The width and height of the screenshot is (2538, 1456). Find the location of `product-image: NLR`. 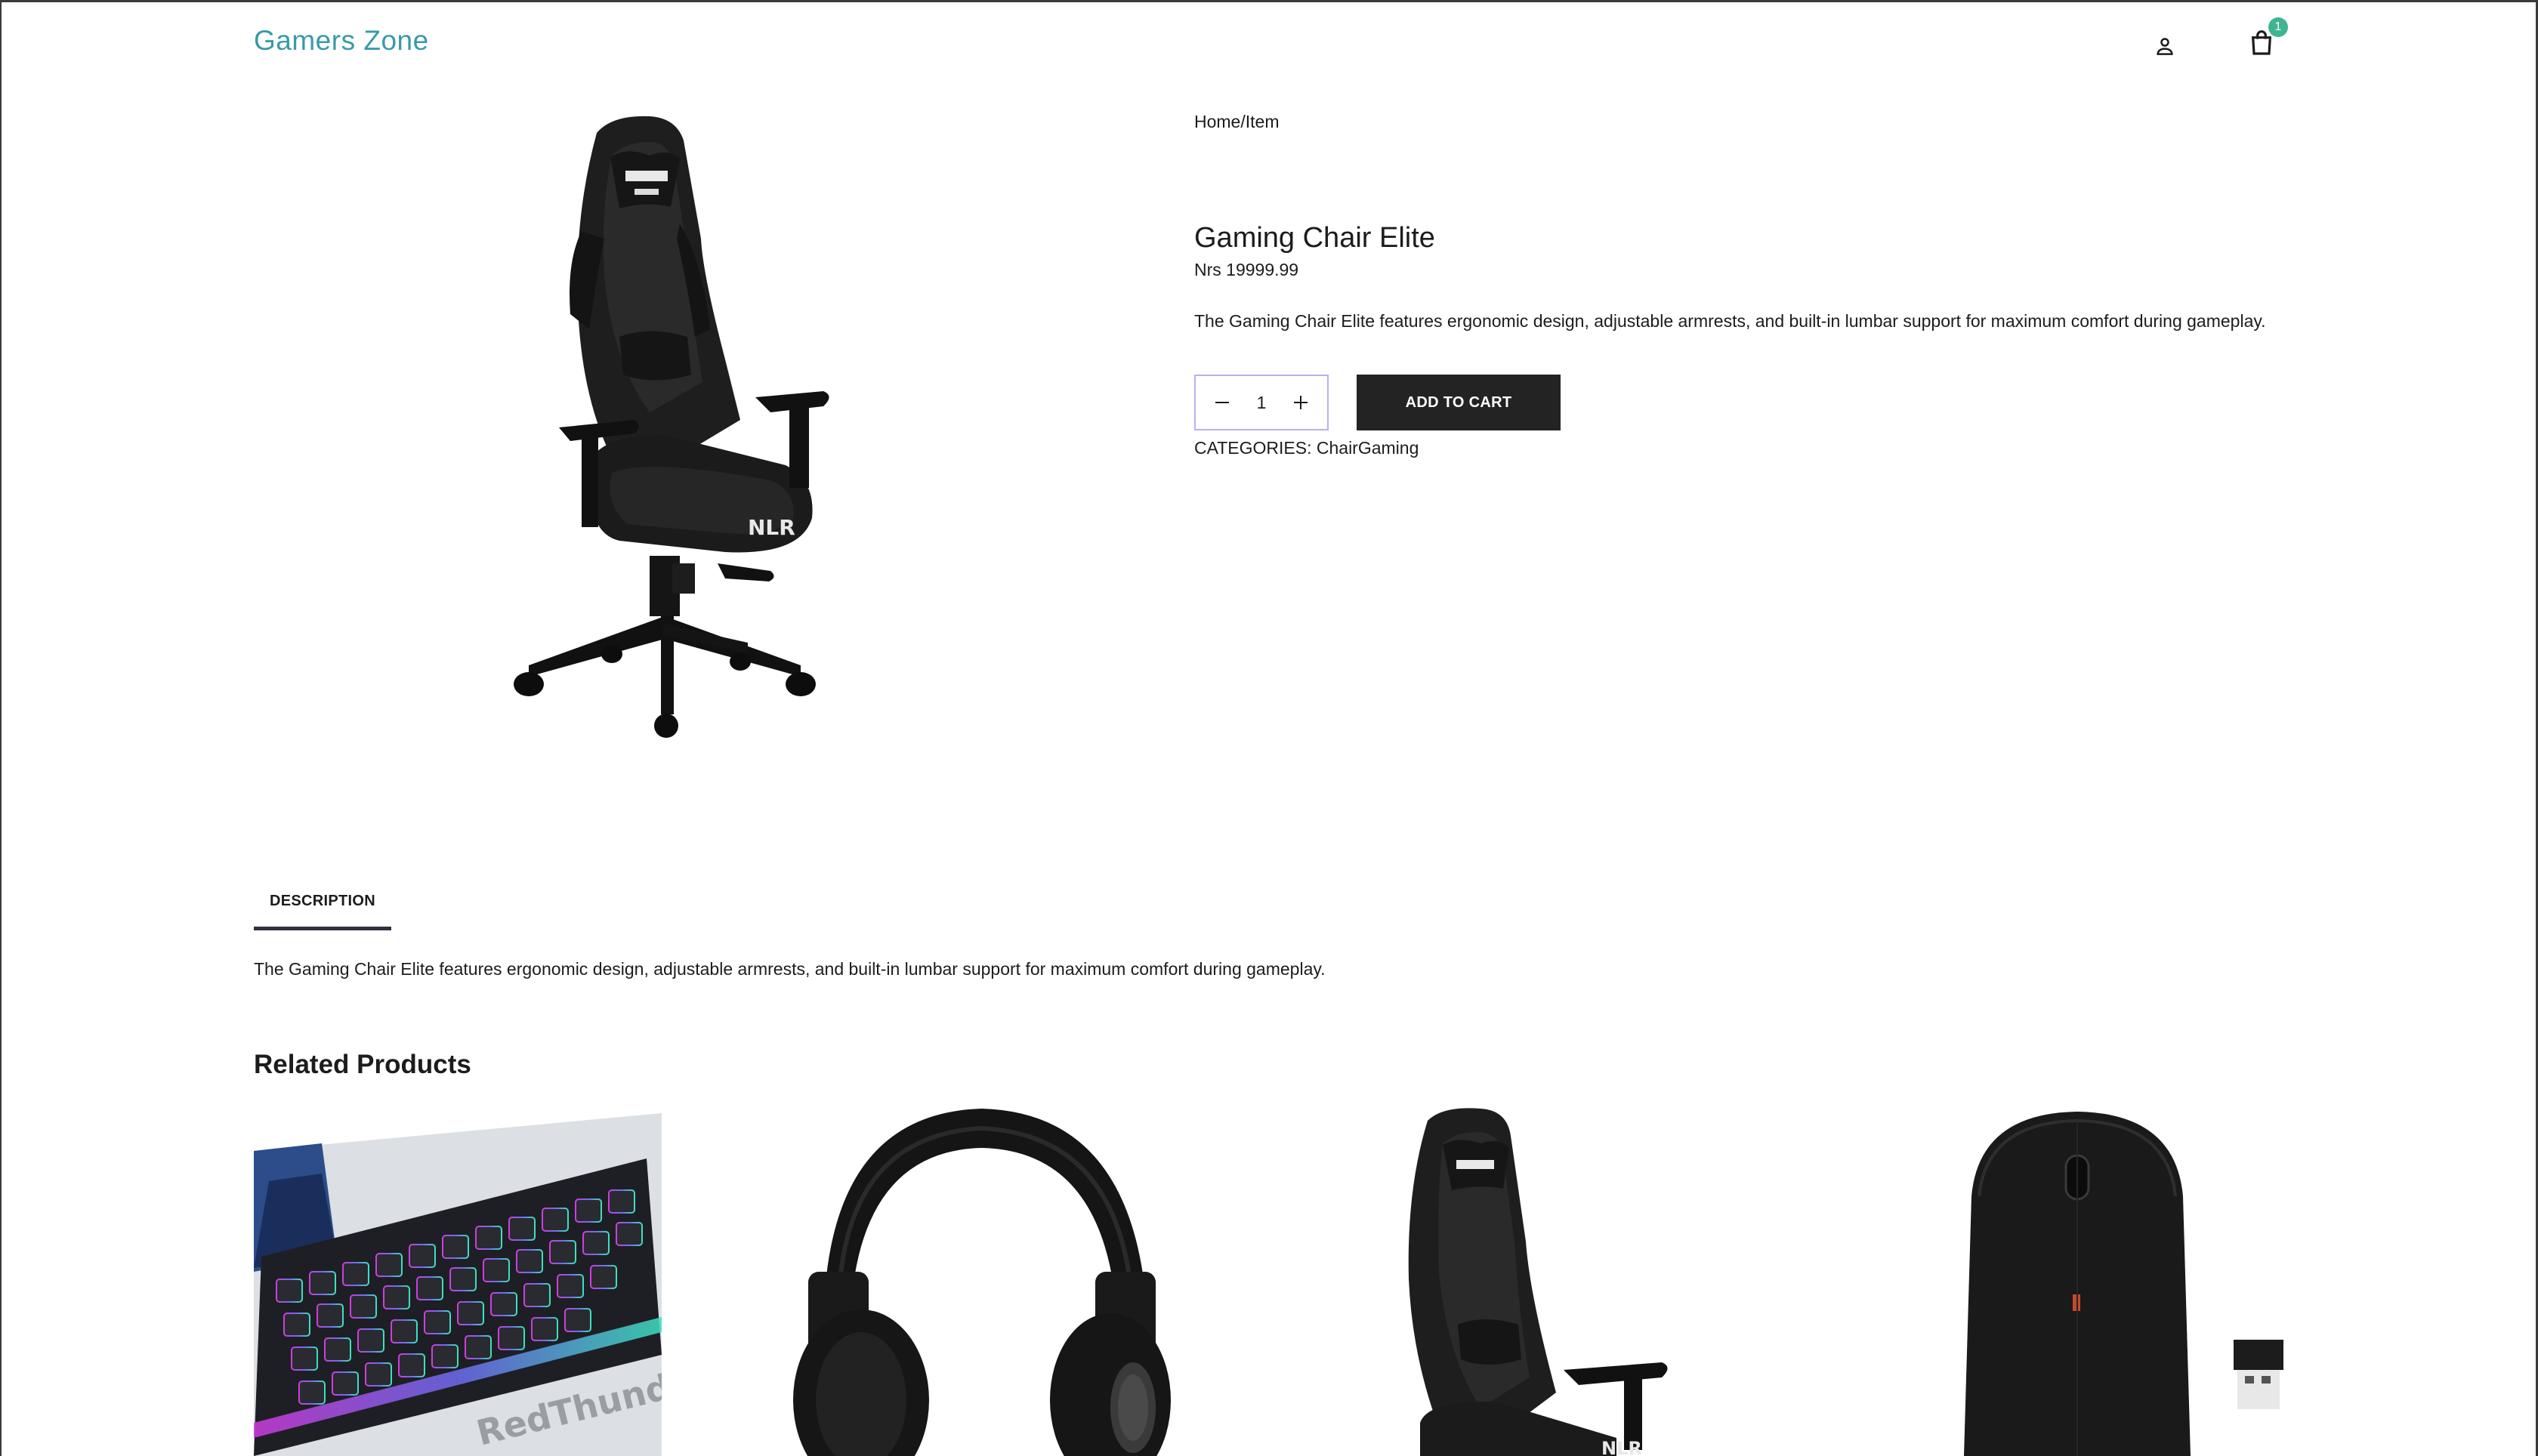

product-image: NLR is located at coordinates (695, 446).